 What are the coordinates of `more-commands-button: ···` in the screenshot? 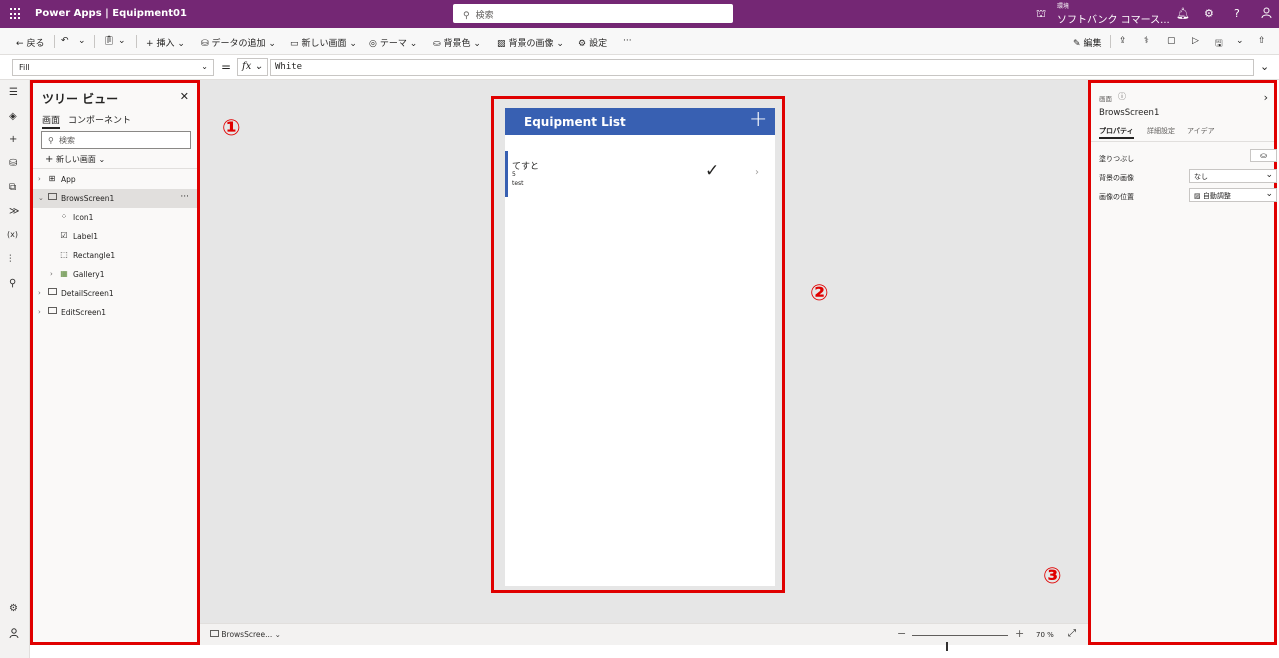 It's located at (627, 41).